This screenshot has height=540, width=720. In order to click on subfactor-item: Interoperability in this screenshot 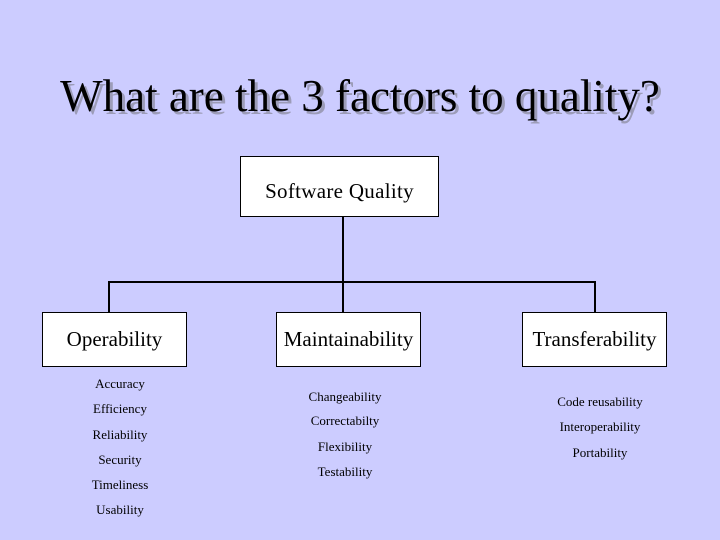, I will do `click(600, 426)`.